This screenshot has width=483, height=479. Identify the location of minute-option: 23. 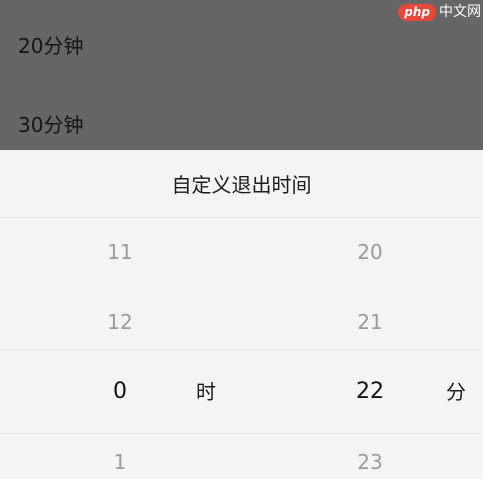
(370, 462).